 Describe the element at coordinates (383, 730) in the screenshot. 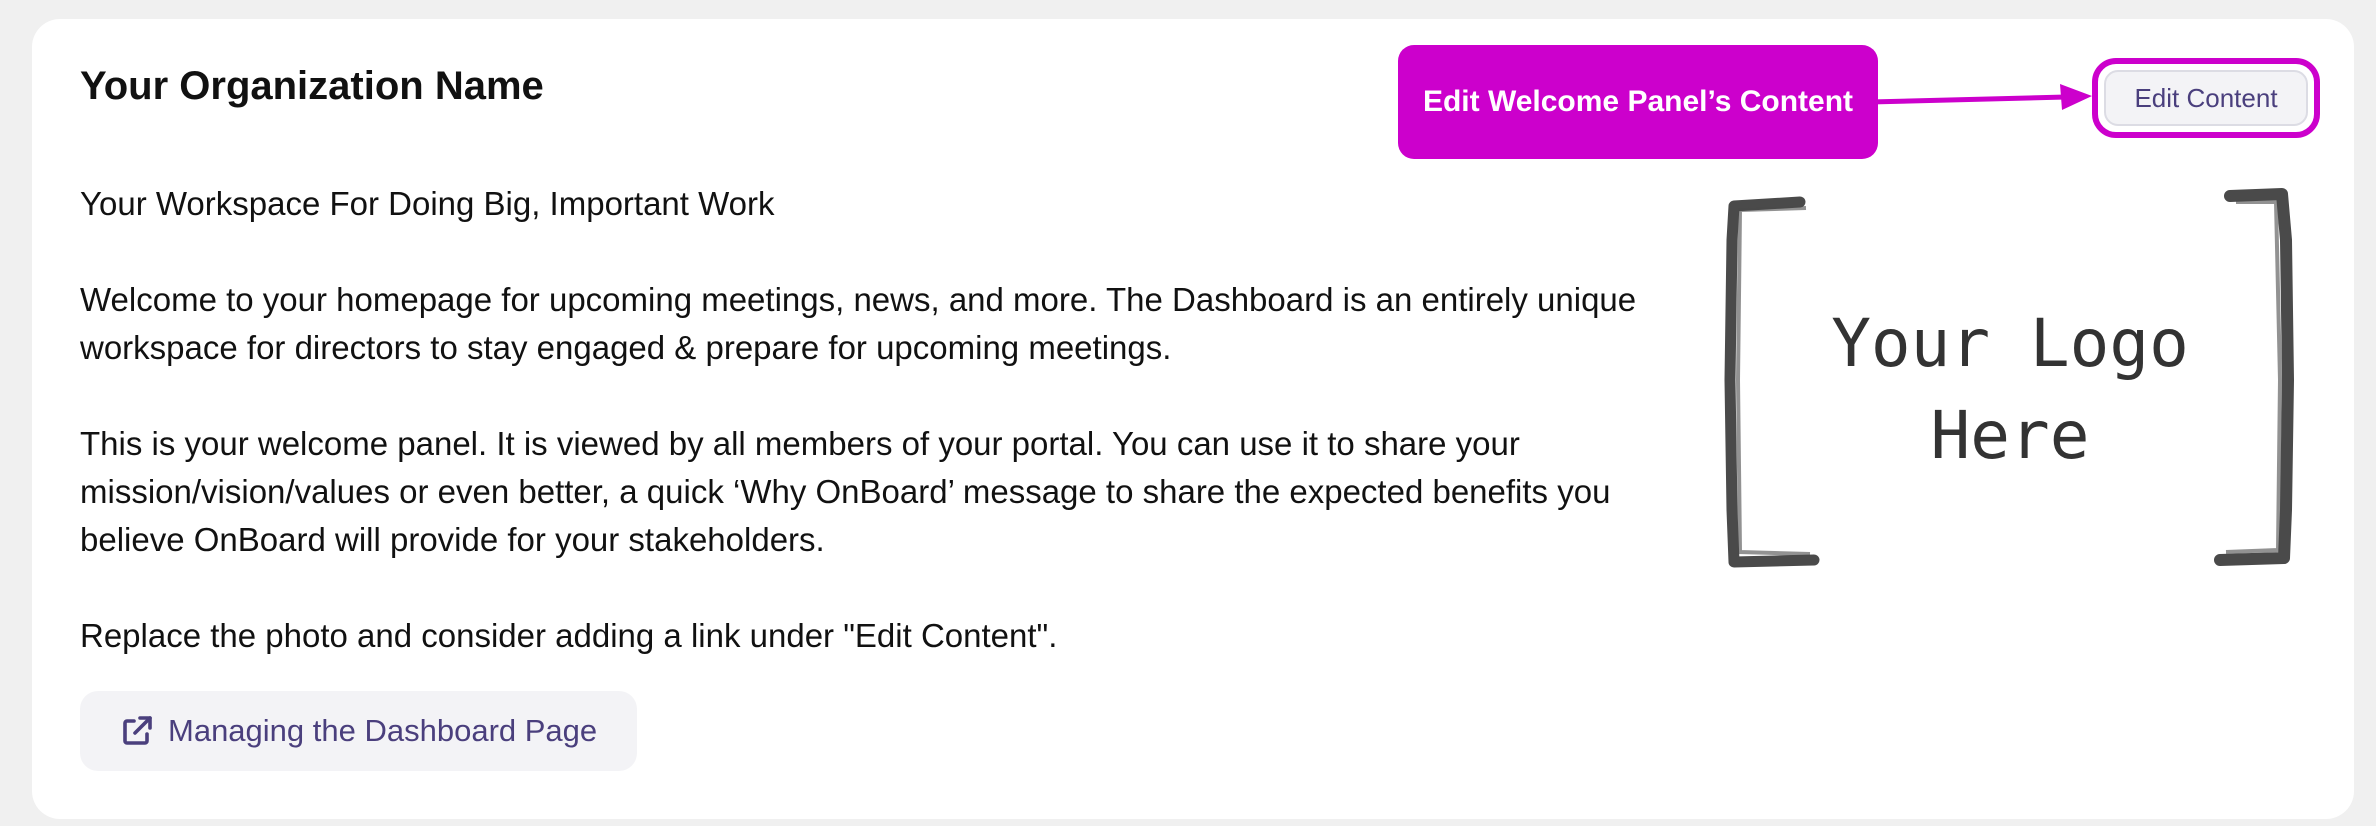

I see `link-label: Managing the Dashboard Page` at that location.